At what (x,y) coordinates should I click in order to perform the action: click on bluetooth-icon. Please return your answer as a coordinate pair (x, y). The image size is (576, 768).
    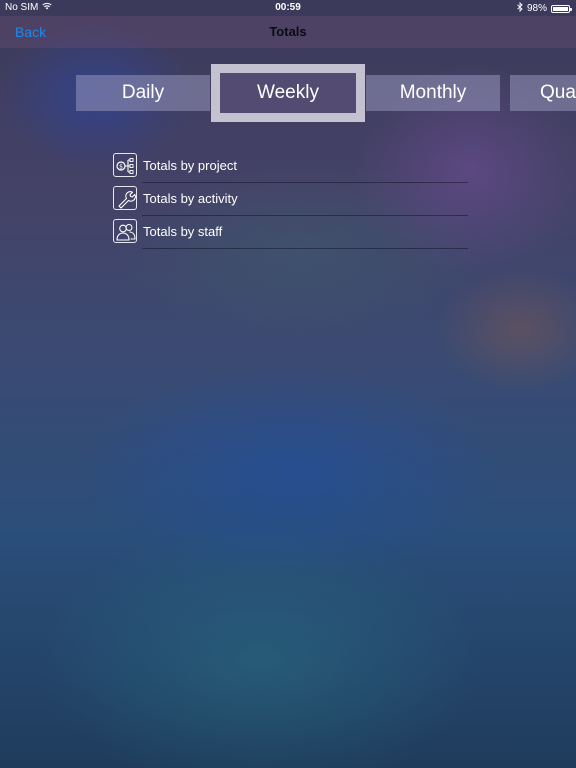
    Looking at the image, I should click on (520, 8).